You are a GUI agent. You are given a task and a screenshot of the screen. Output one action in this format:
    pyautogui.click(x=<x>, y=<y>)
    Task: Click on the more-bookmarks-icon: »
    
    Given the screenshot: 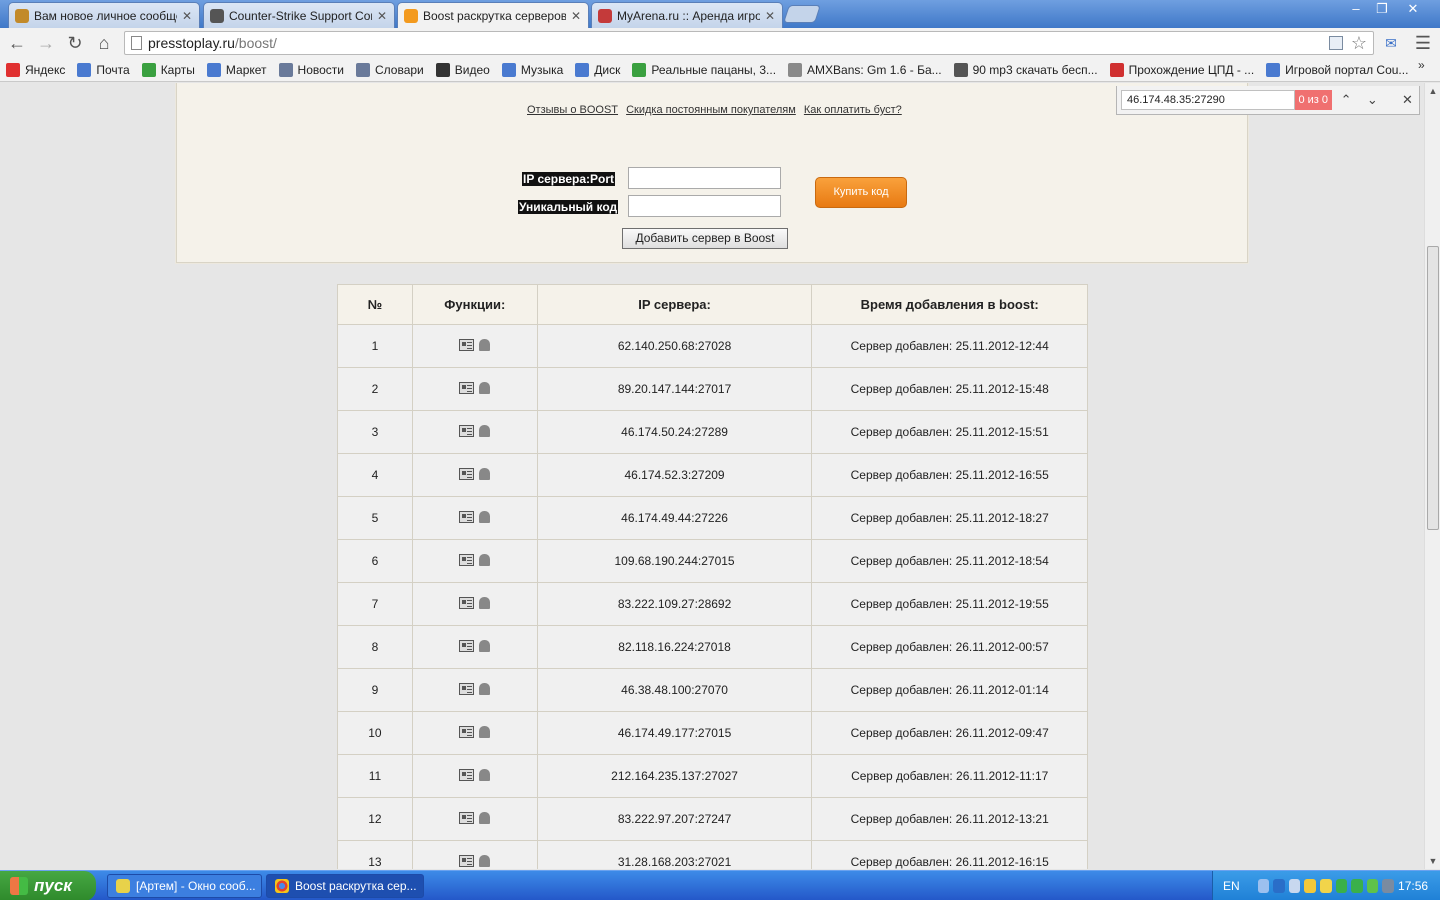 What is the action you would take?
    pyautogui.click(x=1421, y=65)
    